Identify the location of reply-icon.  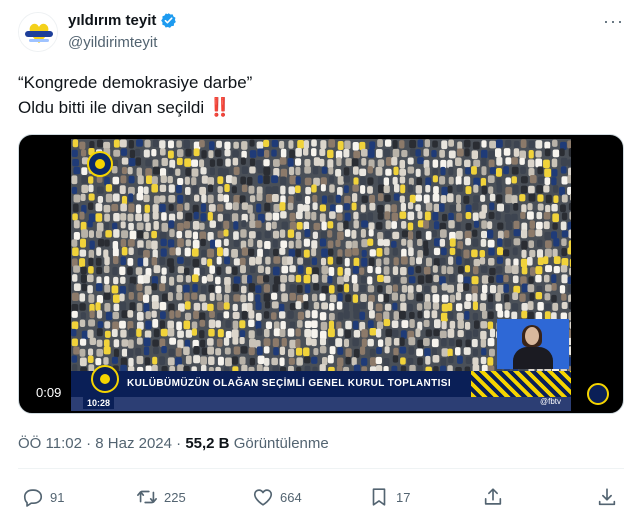
(33, 498).